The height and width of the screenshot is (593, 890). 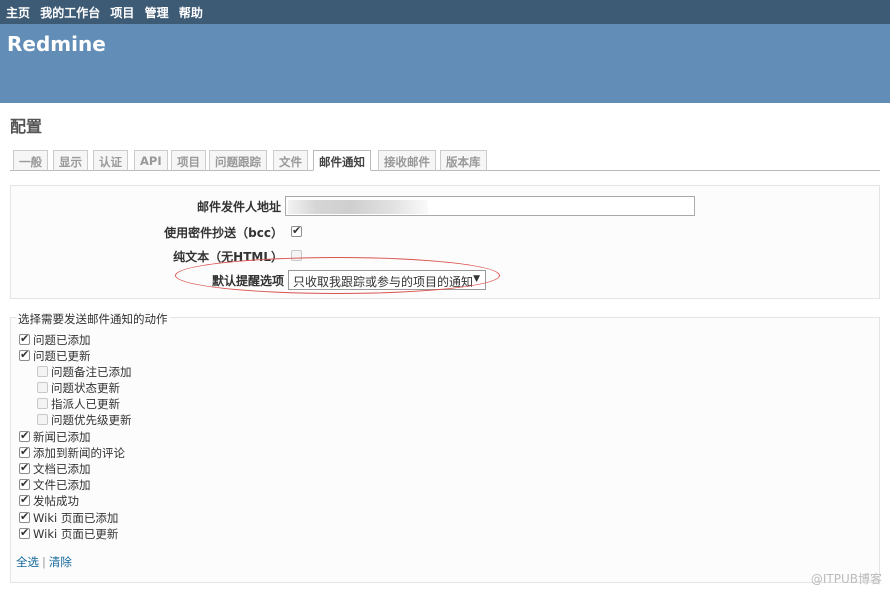 I want to click on redacted-email, so click(x=358, y=207).